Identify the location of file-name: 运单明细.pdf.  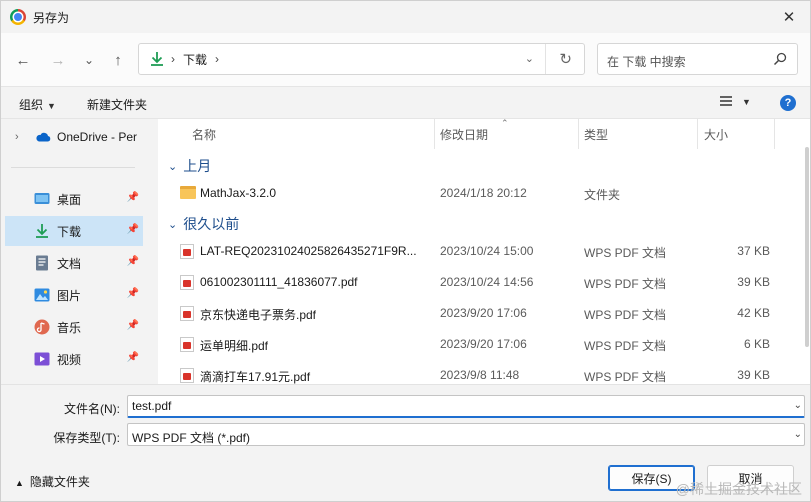
(234, 346).